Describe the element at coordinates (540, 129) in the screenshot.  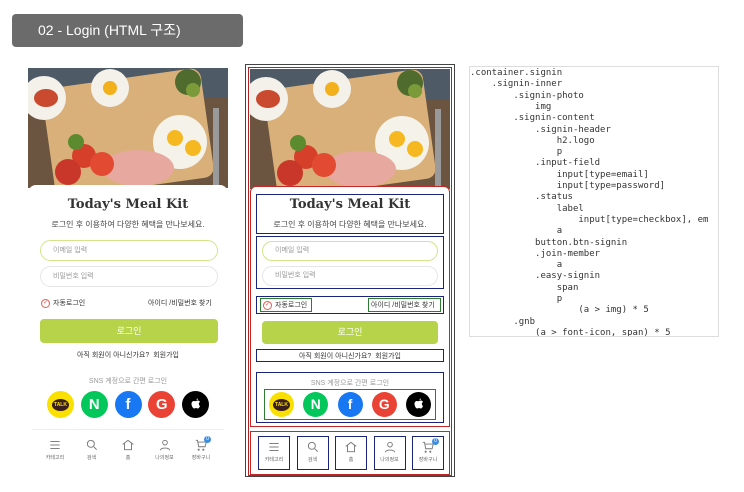
I see `code-line: .signin-header` at that location.